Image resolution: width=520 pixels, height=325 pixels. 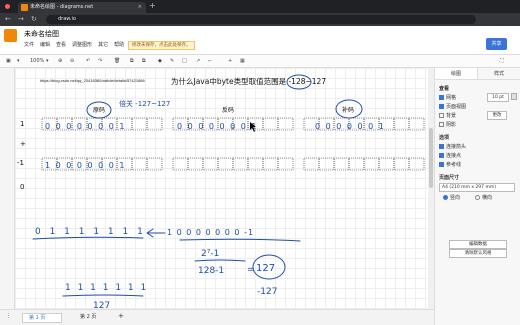 What do you see at coordinates (8, 316) in the screenshot?
I see `pages-menu-icon: ⋮` at bounding box center [8, 316].